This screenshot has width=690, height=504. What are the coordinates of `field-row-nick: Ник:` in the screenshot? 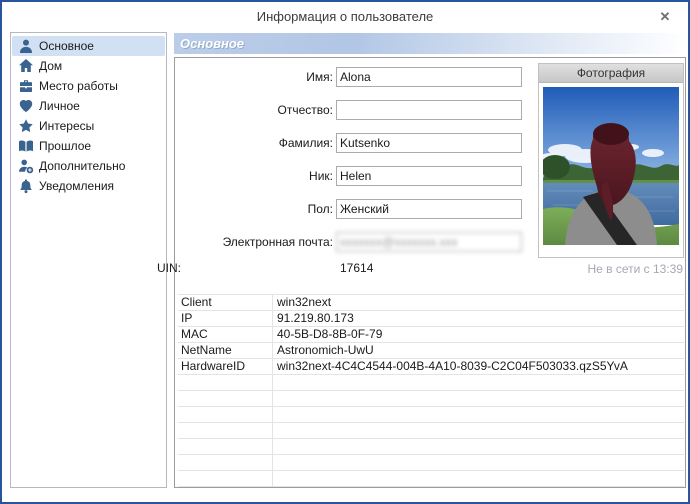 It's located at (349, 176).